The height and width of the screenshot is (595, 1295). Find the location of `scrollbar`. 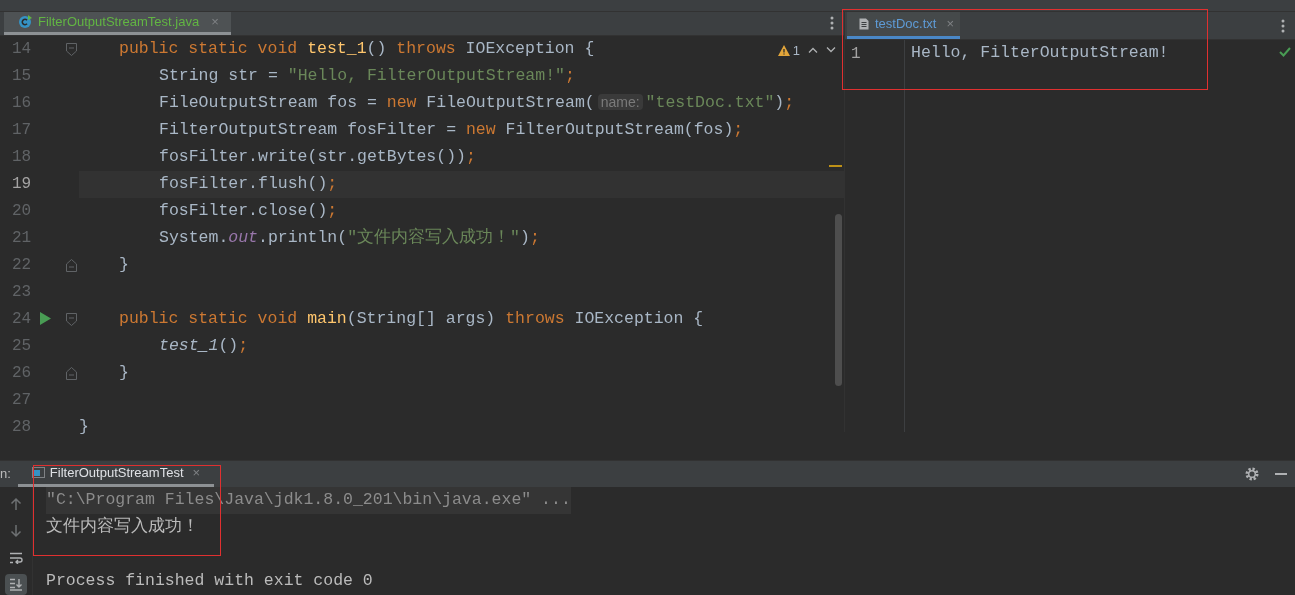

scrollbar is located at coordinates (838, 299).